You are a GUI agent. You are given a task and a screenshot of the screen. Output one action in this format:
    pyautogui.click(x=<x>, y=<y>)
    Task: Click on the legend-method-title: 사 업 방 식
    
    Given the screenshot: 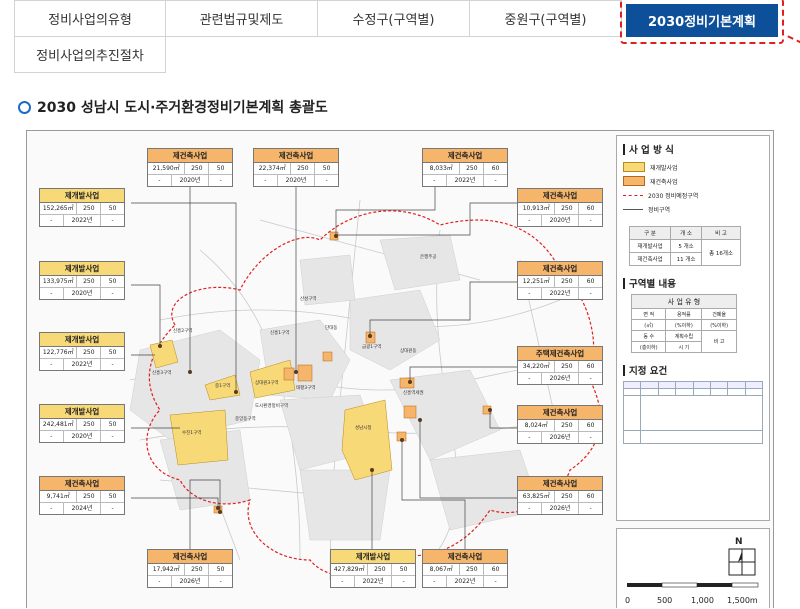 What is the action you would take?
    pyautogui.click(x=651, y=150)
    